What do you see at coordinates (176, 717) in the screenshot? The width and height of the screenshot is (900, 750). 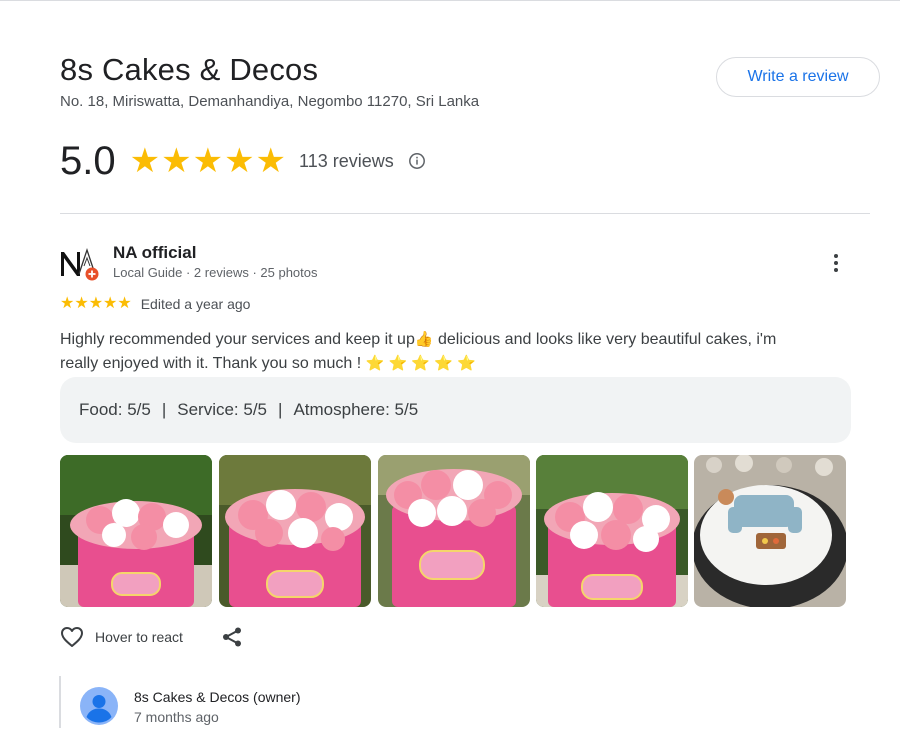 I see `owner-reply-time: 7 months ago` at bounding box center [176, 717].